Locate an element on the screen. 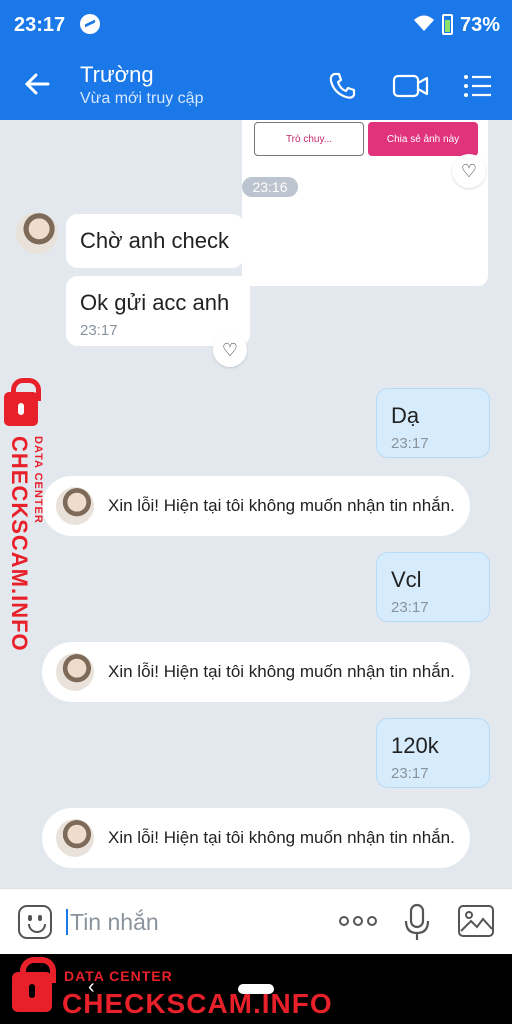 This screenshot has height=1024, width=512. status-bar: 23:17 73% is located at coordinates (256, 25).